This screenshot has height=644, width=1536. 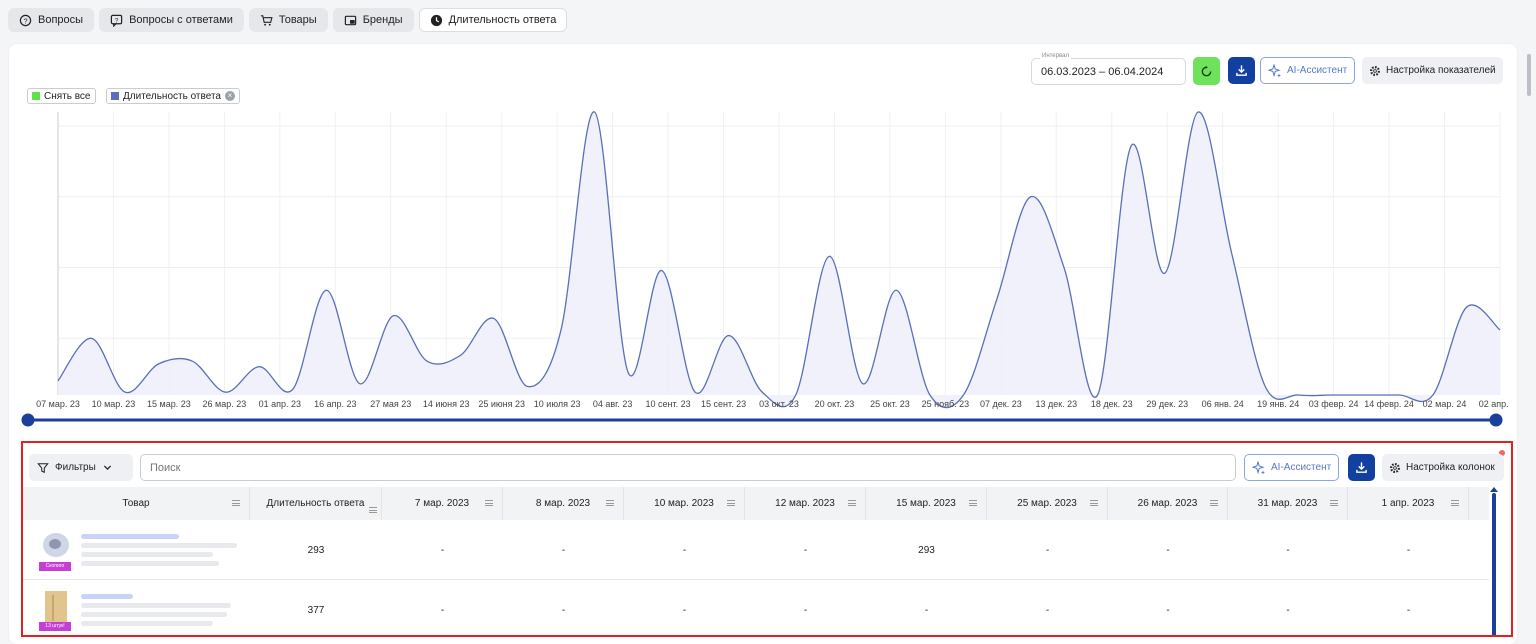 I want to click on tab-products: Товары, so click(x=288, y=20).